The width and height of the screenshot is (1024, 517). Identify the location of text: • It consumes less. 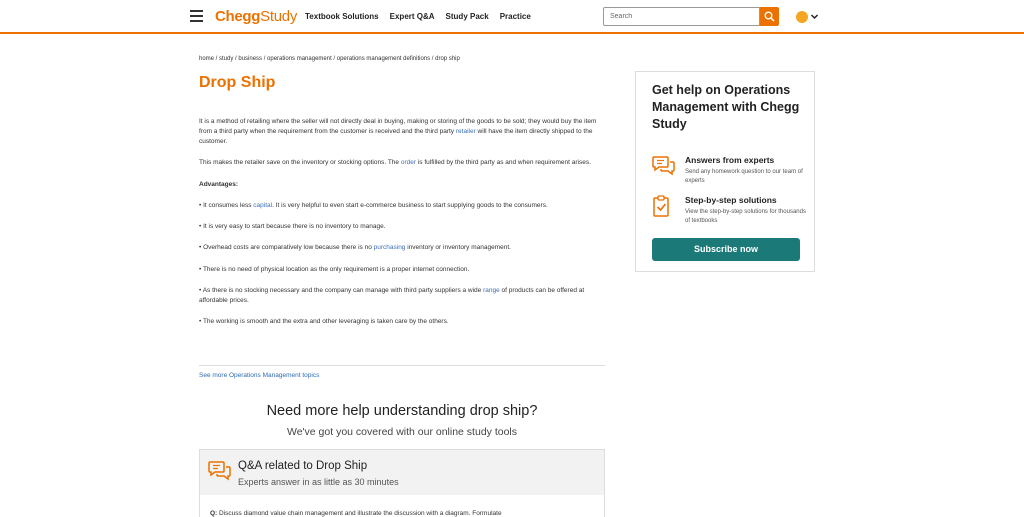
(226, 205).